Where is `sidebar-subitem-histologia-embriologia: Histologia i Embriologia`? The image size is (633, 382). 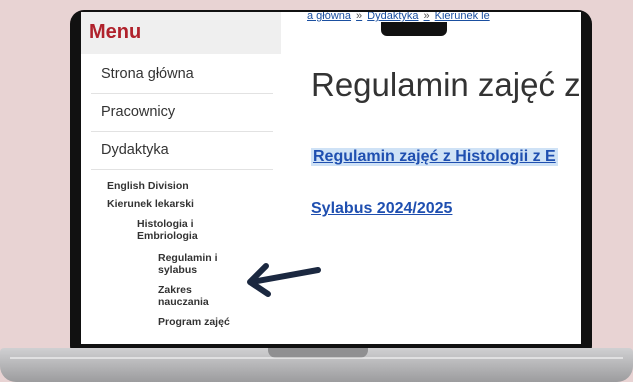 sidebar-subitem-histologia-embriologia: Histologia i Embriologia is located at coordinates (154, 230).